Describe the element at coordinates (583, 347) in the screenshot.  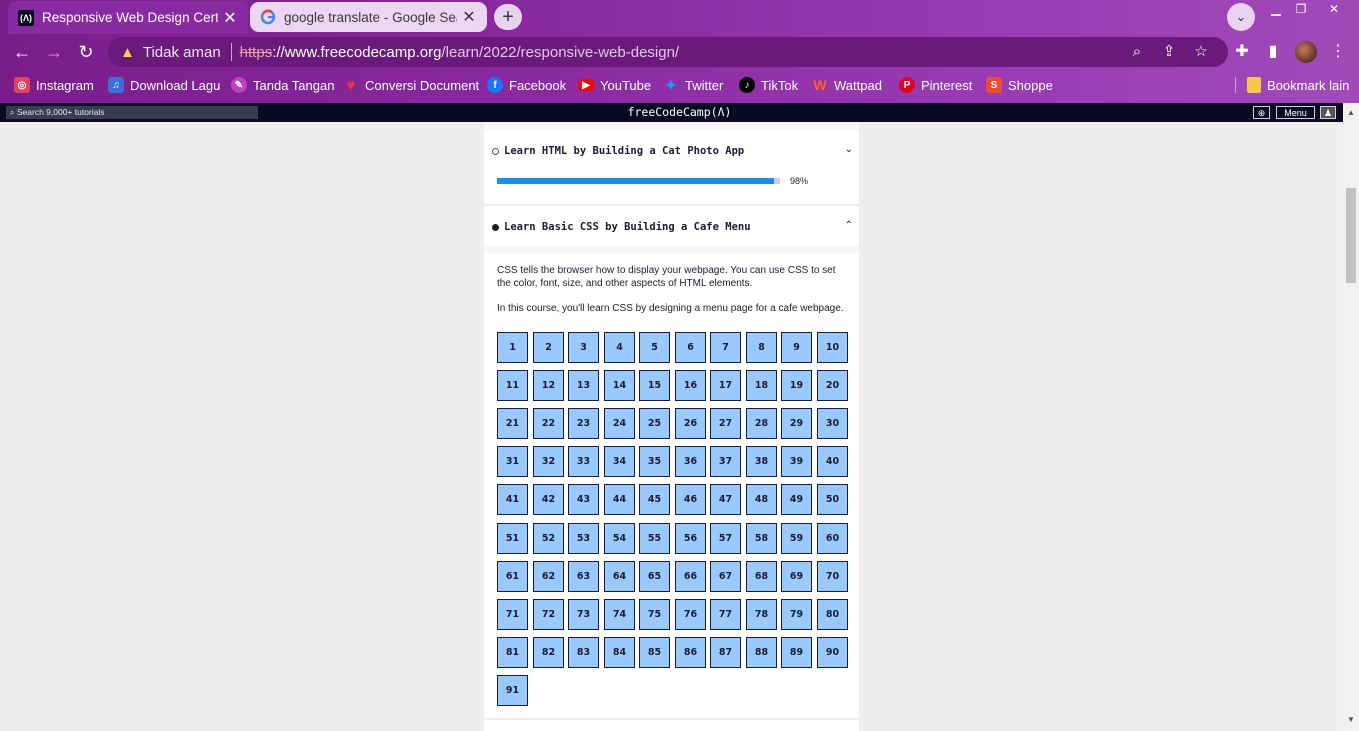
I see `step-button: 3` at that location.